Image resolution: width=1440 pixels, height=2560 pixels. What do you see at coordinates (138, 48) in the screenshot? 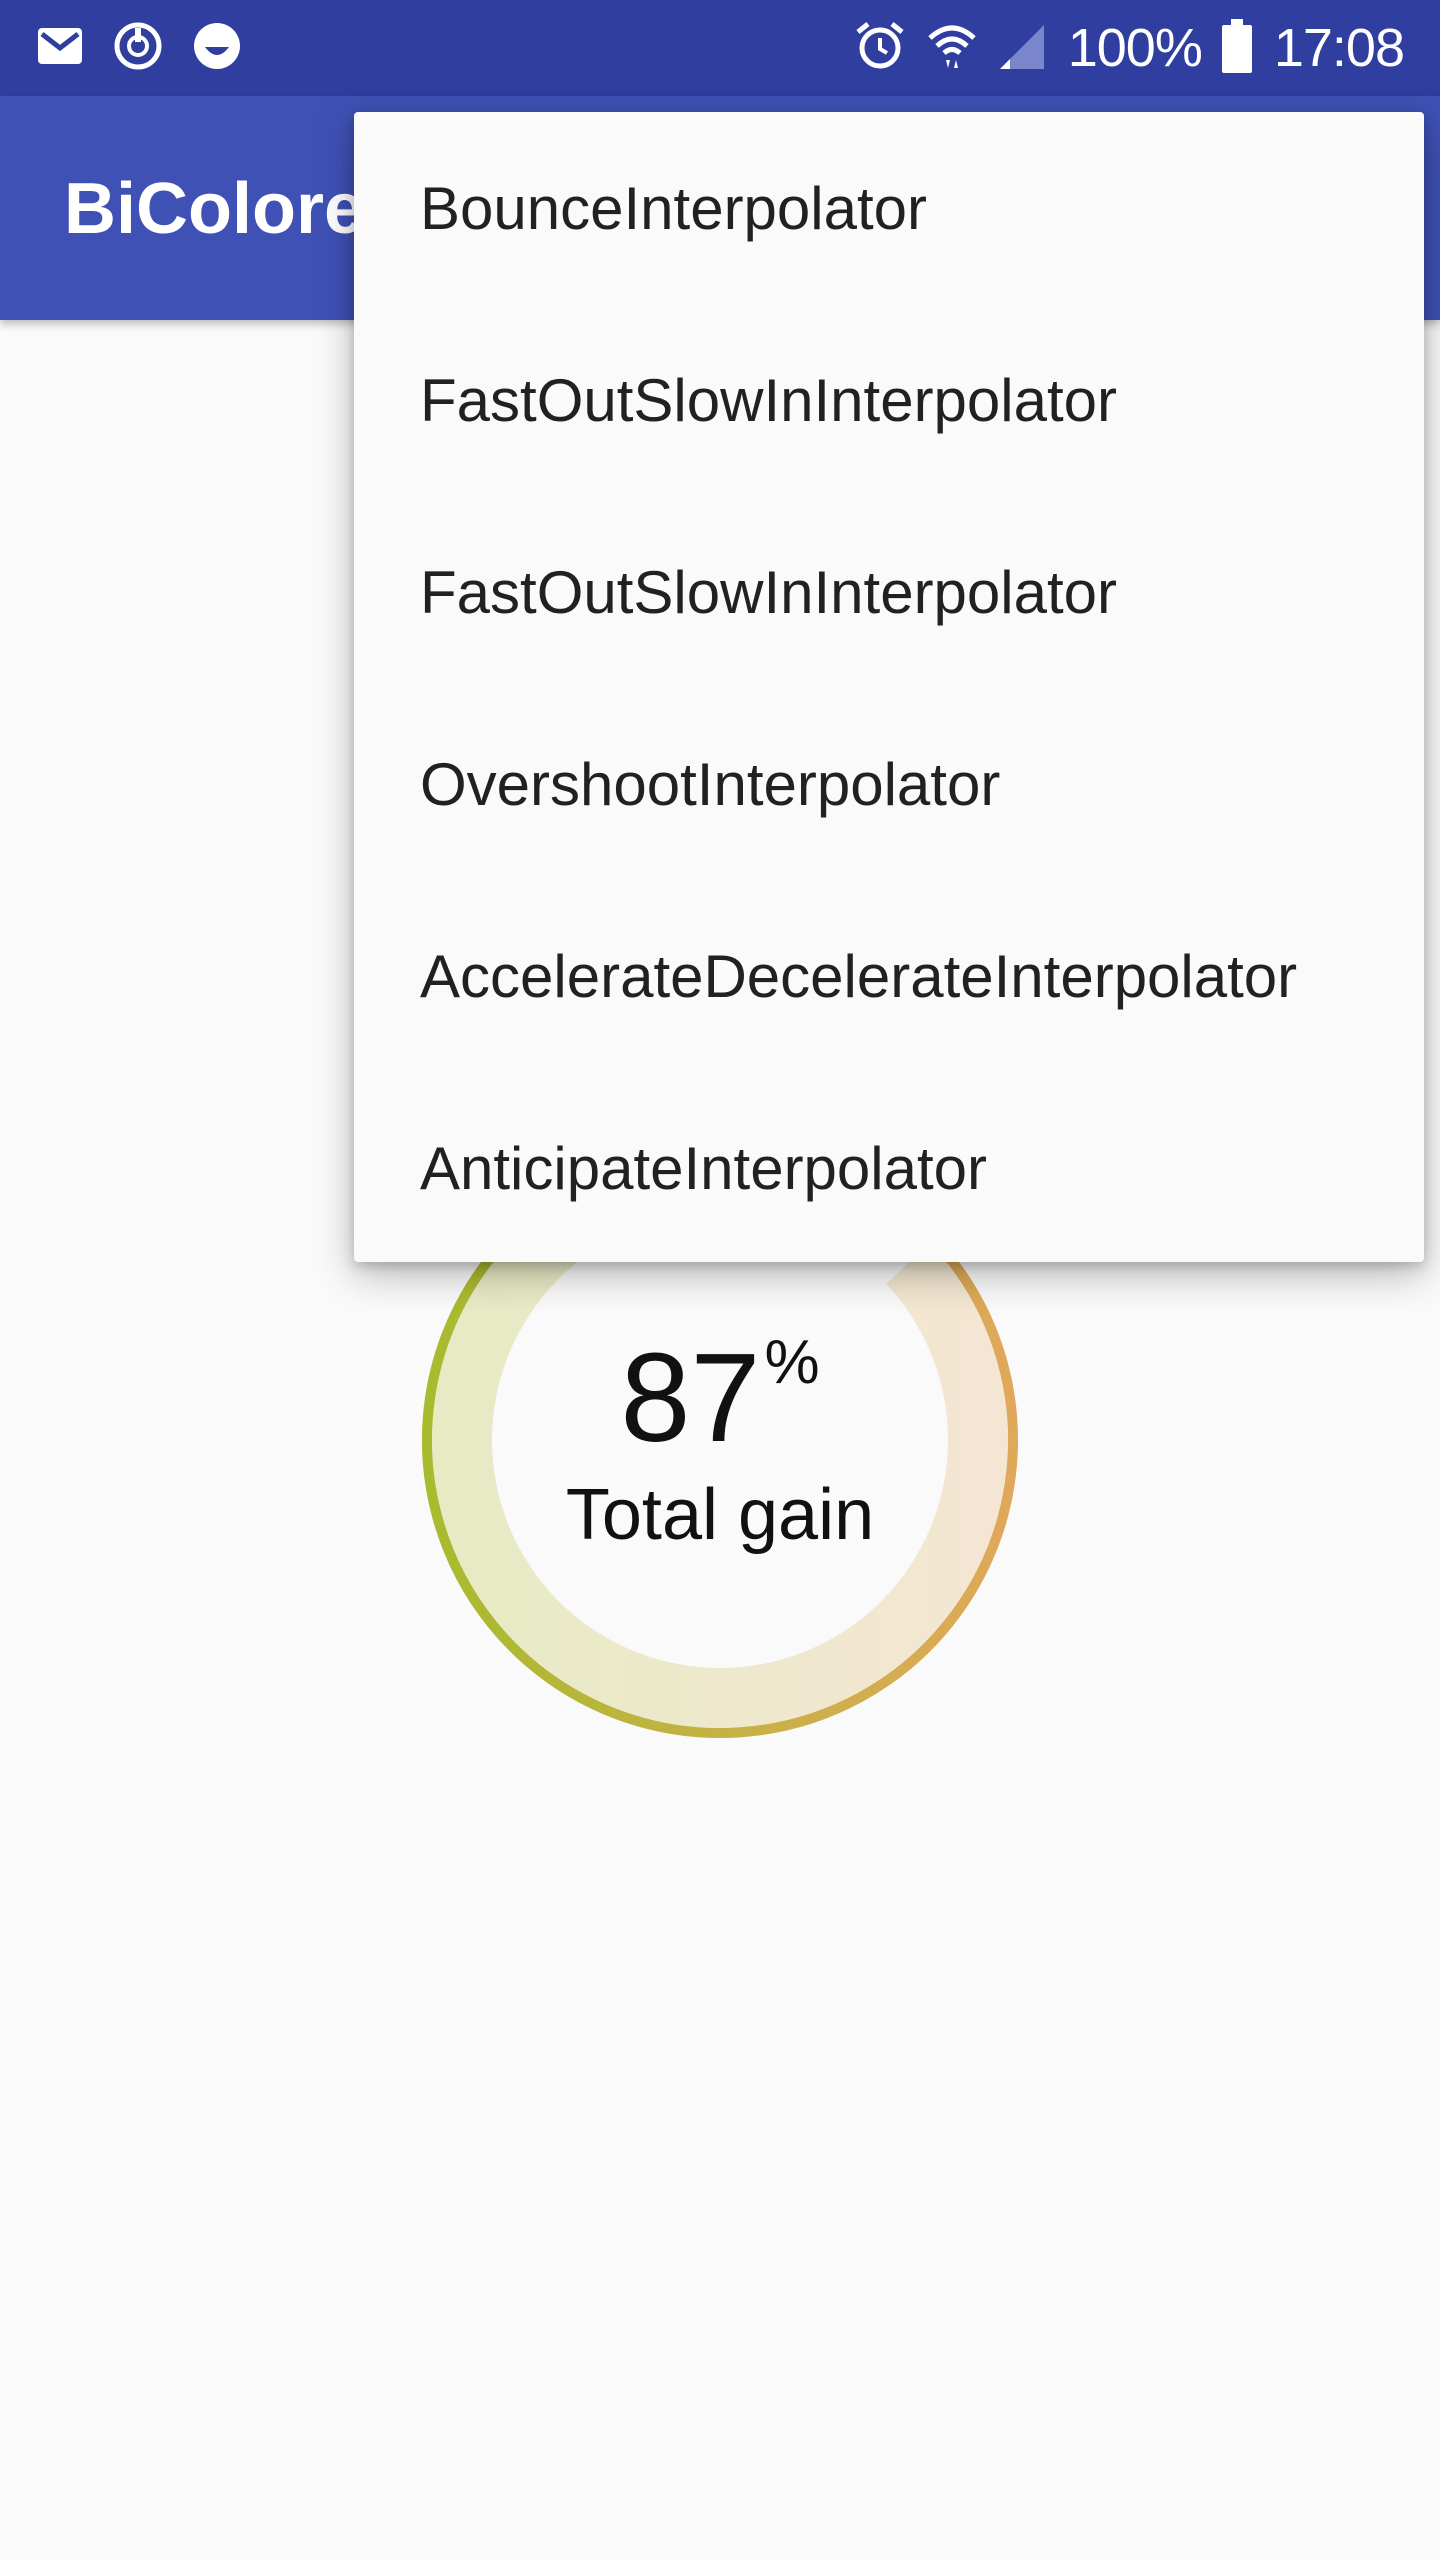
I see `sync-icon` at bounding box center [138, 48].